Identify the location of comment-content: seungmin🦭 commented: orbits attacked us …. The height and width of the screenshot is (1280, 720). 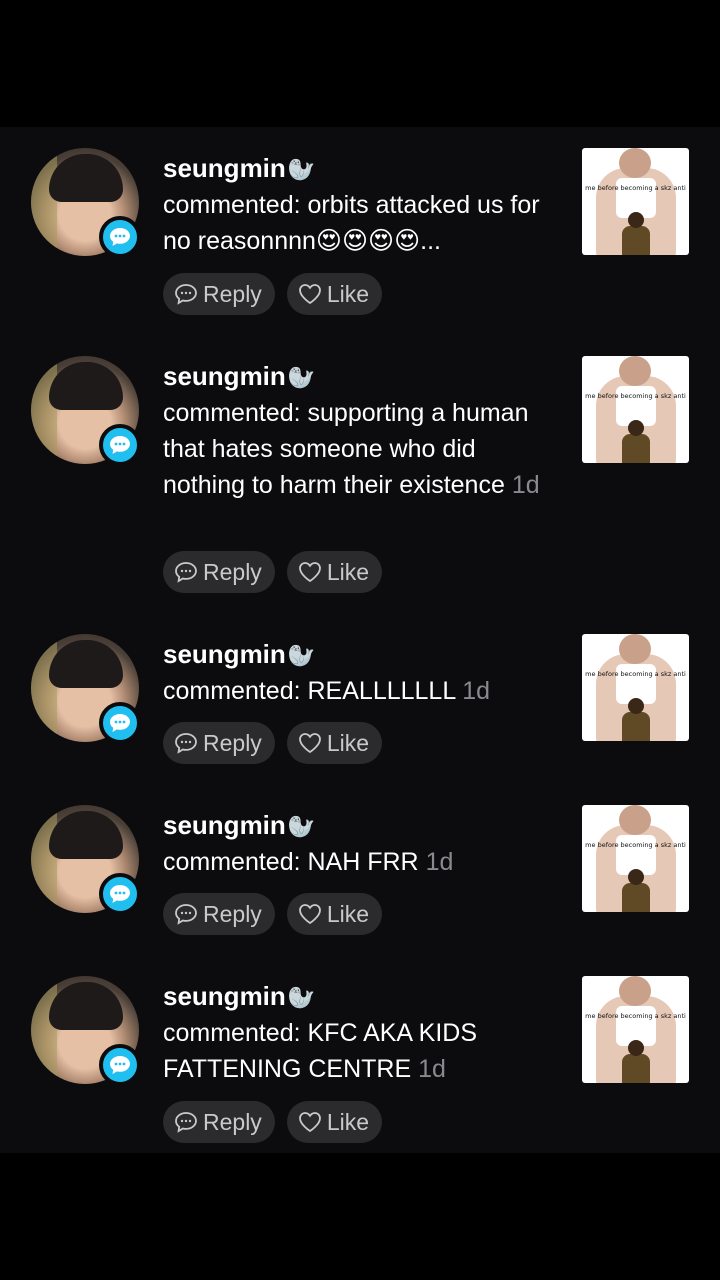
(363, 206).